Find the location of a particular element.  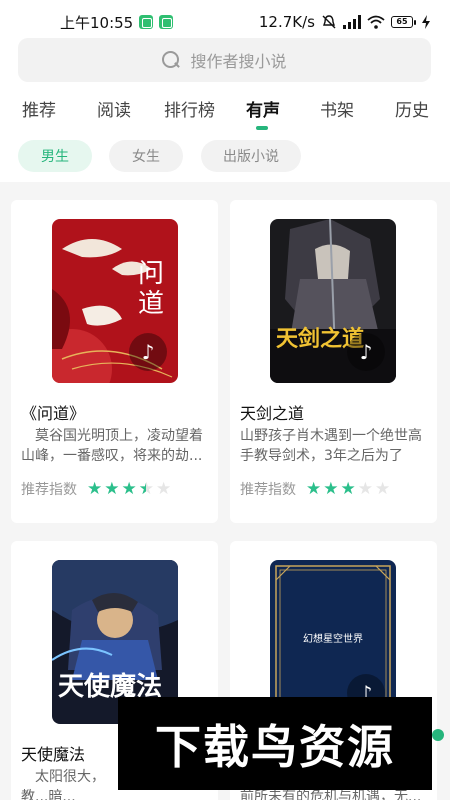

tab-recommend: 推荐 is located at coordinates (39, 108).